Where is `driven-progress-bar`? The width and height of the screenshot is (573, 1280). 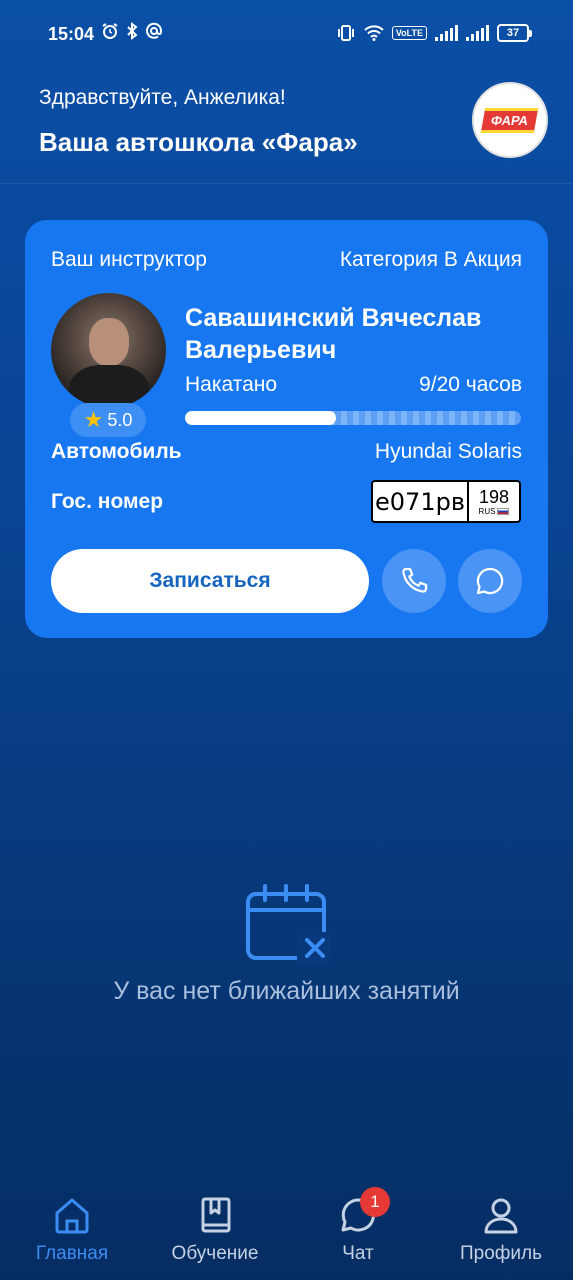
driven-progress-bar is located at coordinates (353, 418).